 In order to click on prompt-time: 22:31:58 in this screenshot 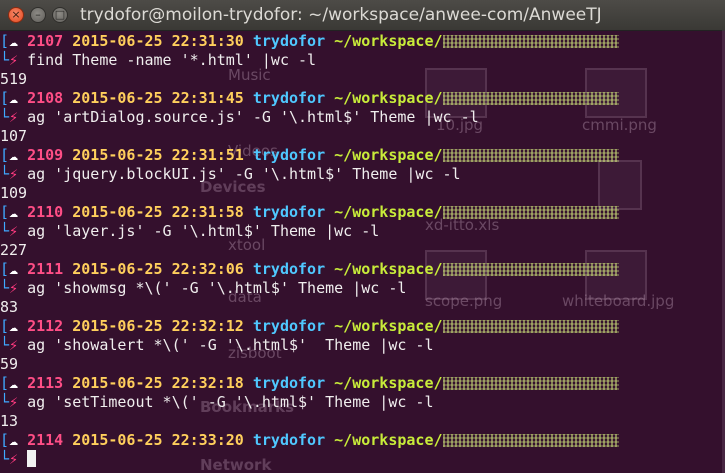, I will do `click(207, 212)`.